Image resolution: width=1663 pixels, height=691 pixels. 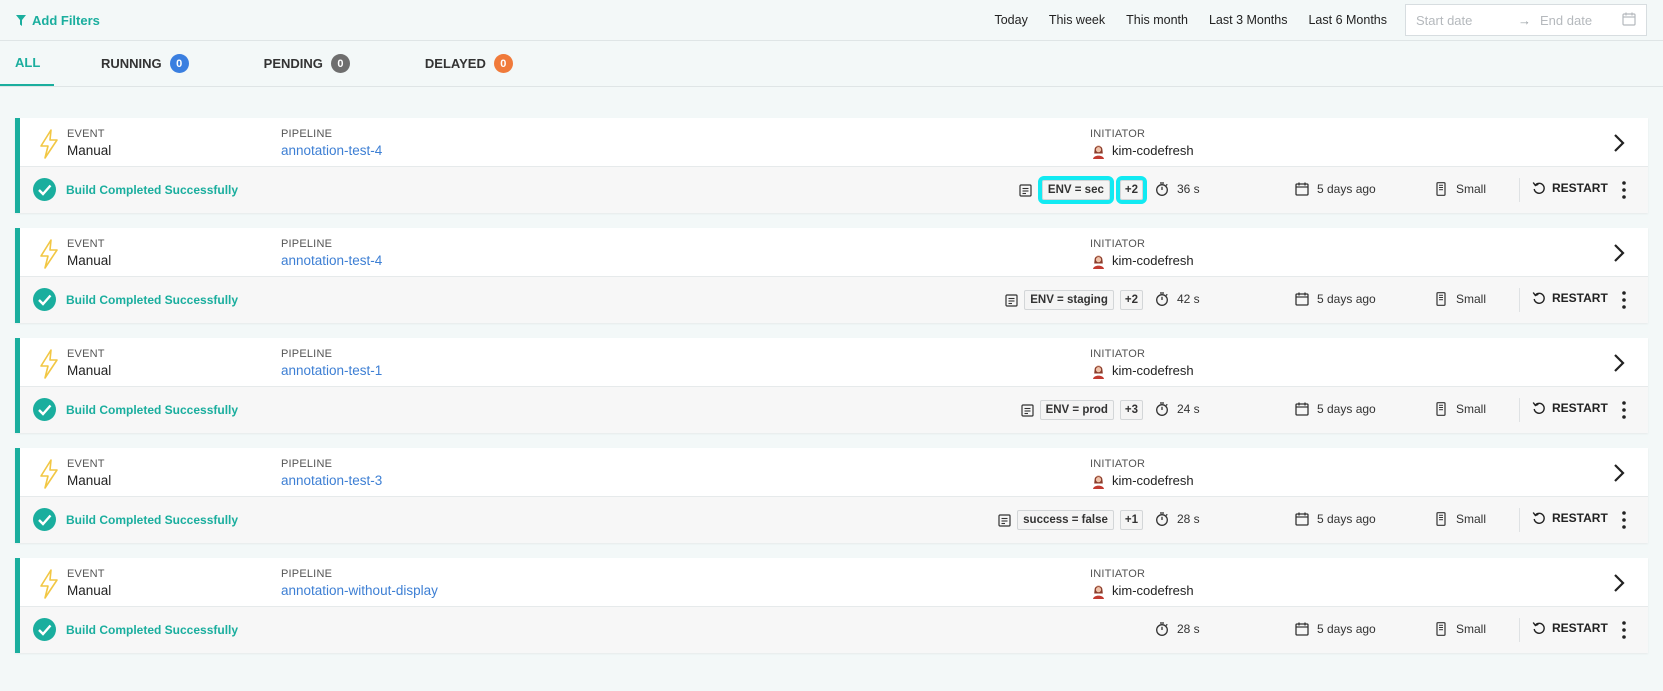 What do you see at coordinates (1131, 410) in the screenshot?
I see `annotation-more-chip: +3` at bounding box center [1131, 410].